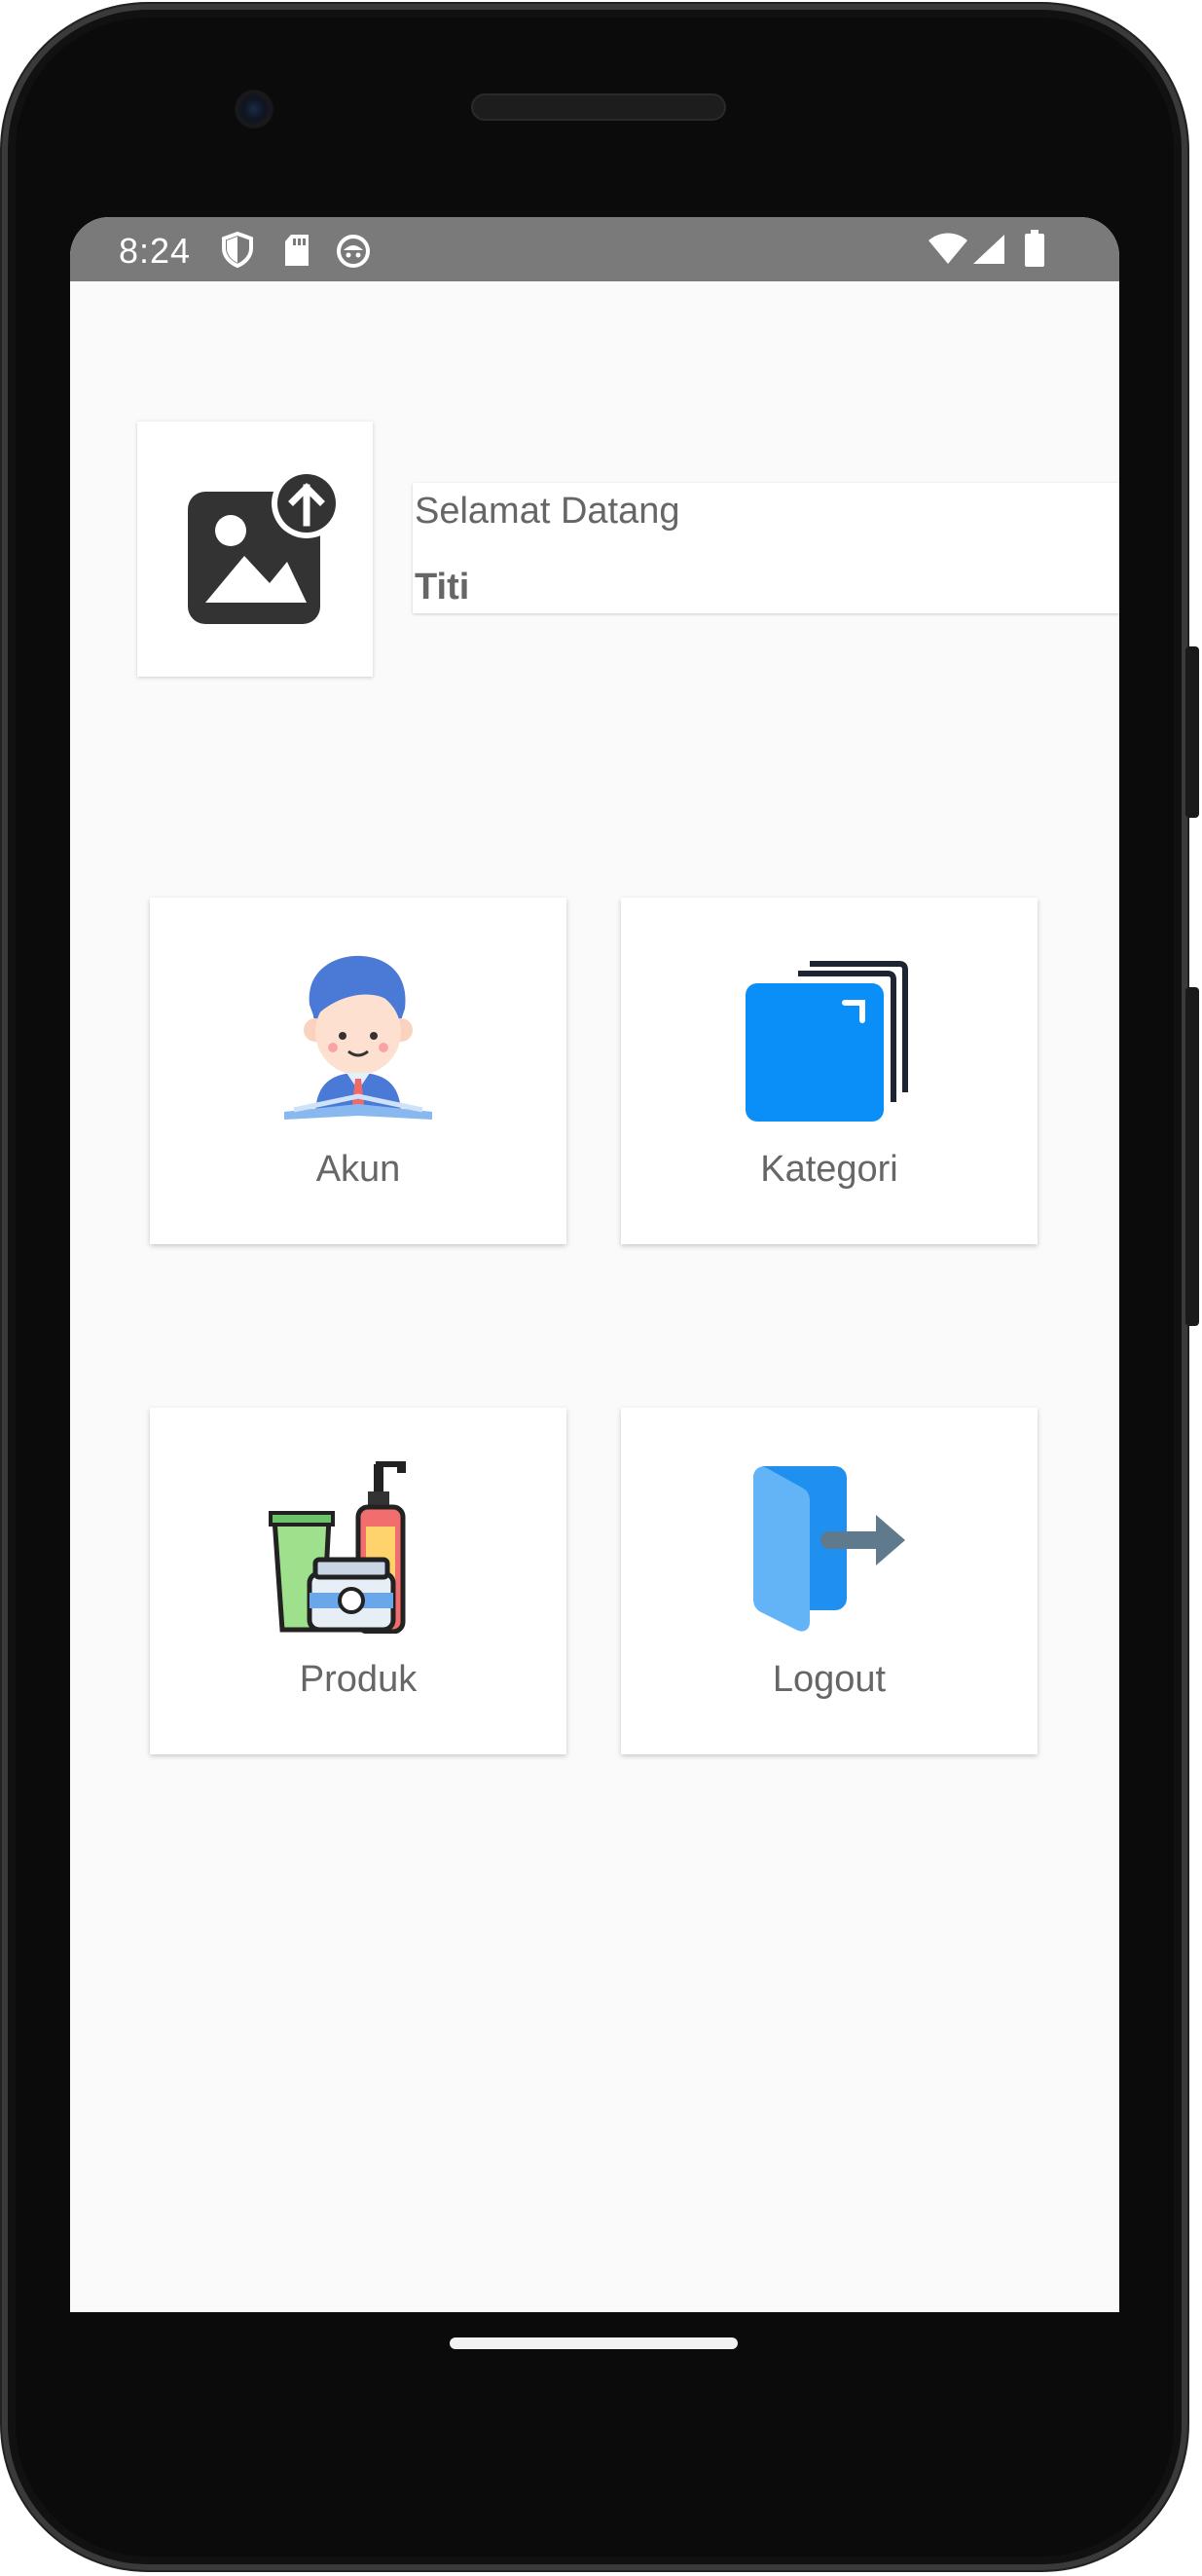 This screenshot has height=2576, width=1202. I want to click on menu-card-logout: Logout, so click(829, 1581).